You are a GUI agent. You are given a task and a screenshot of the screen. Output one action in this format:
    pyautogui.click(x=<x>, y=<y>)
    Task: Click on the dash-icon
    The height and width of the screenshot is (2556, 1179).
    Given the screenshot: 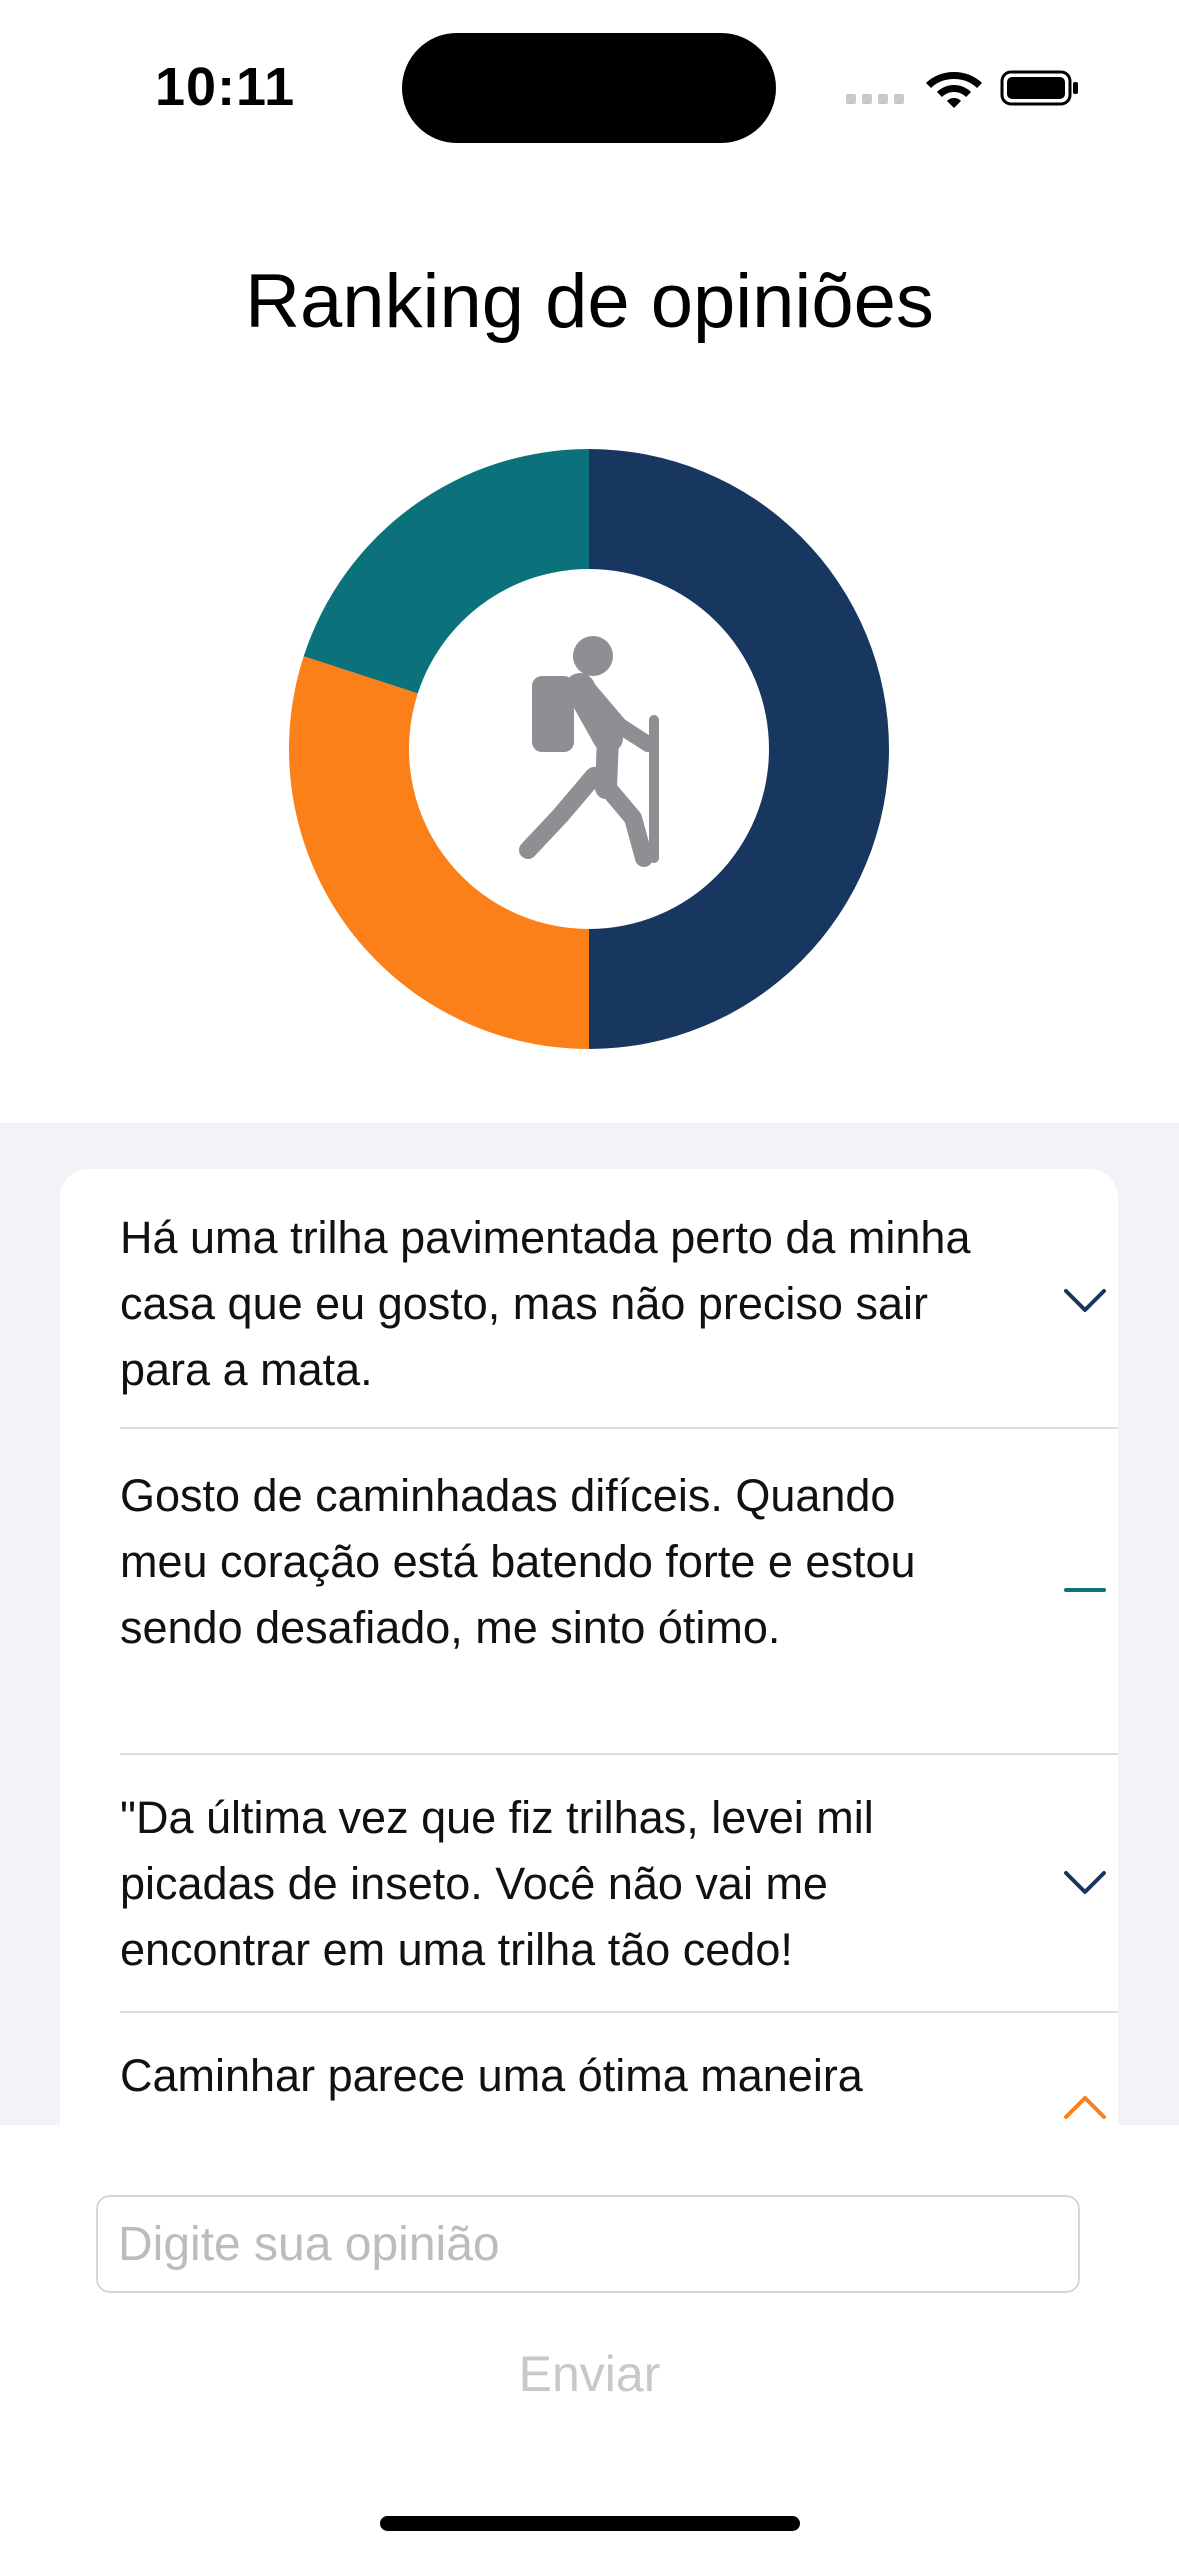 What is the action you would take?
    pyautogui.click(x=1085, y=1590)
    